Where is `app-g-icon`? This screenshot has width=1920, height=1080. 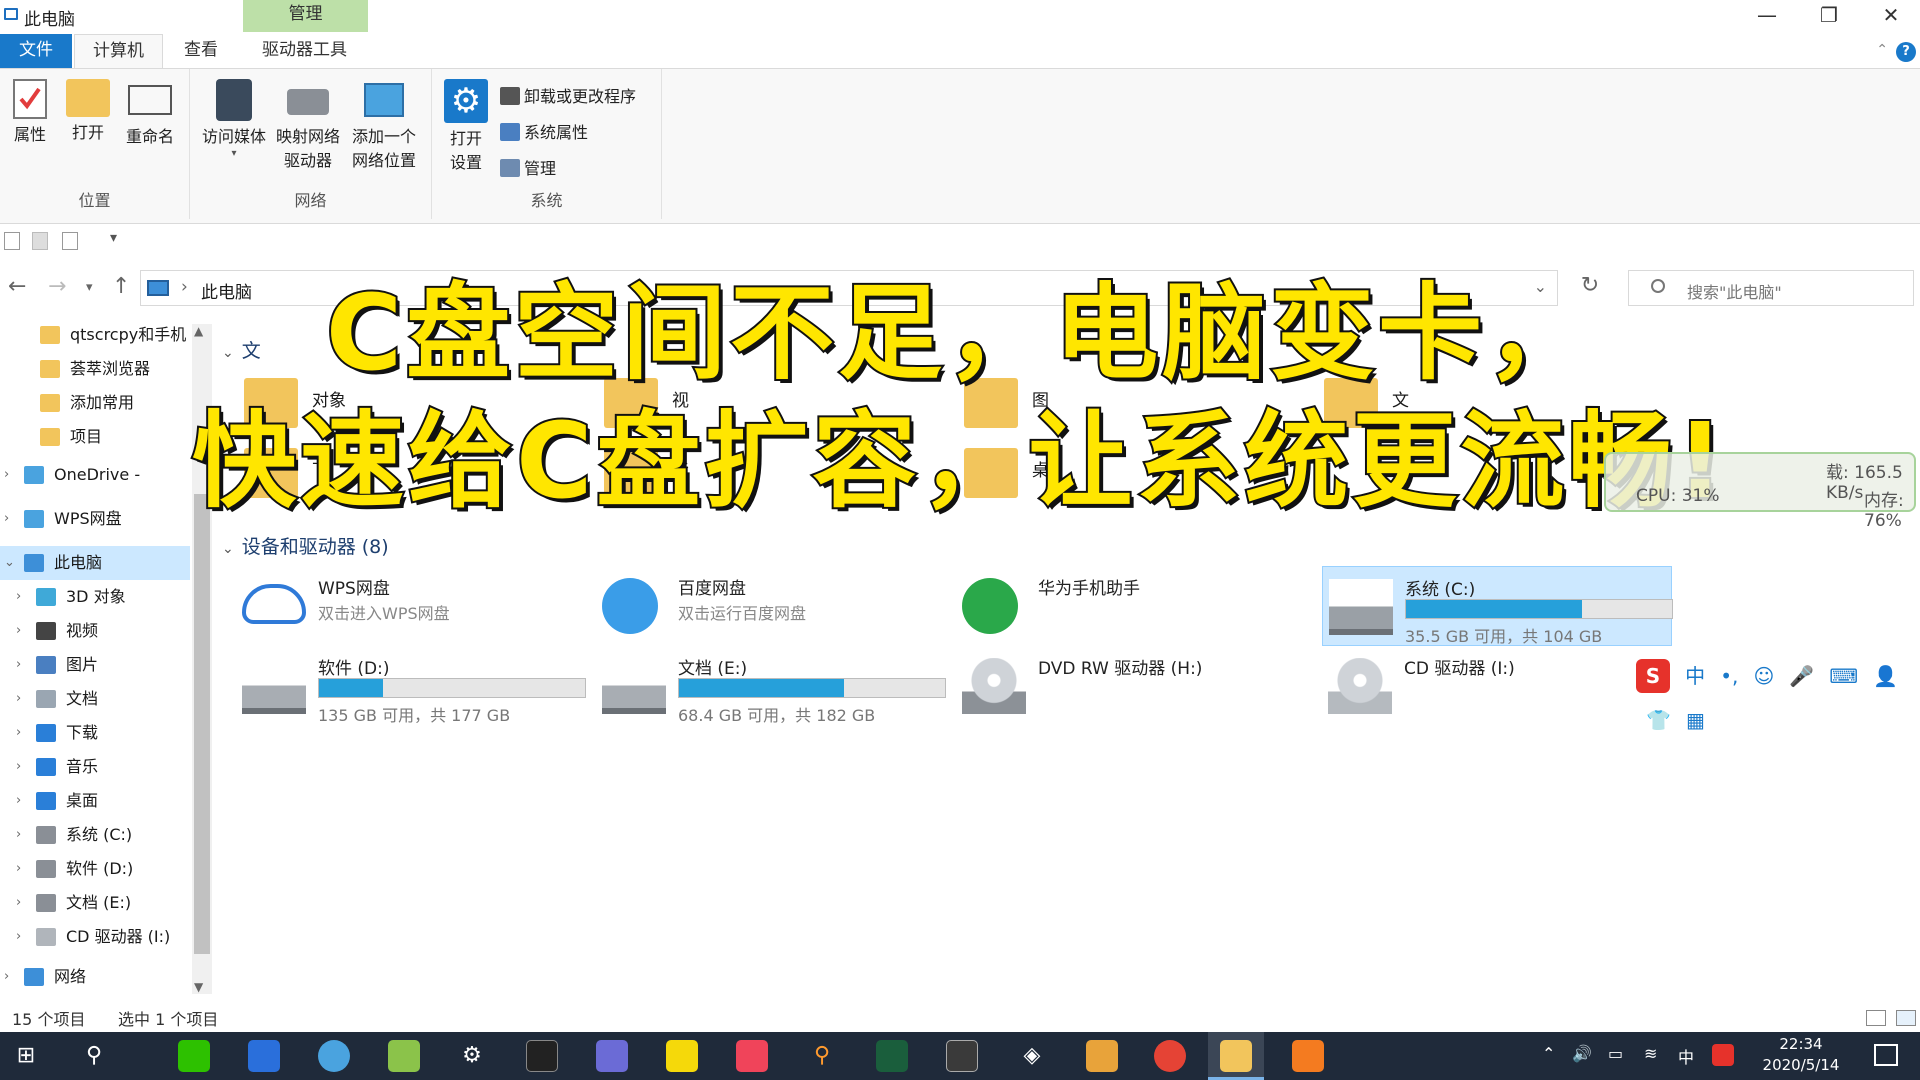
app-g-icon is located at coordinates (1308, 1056).